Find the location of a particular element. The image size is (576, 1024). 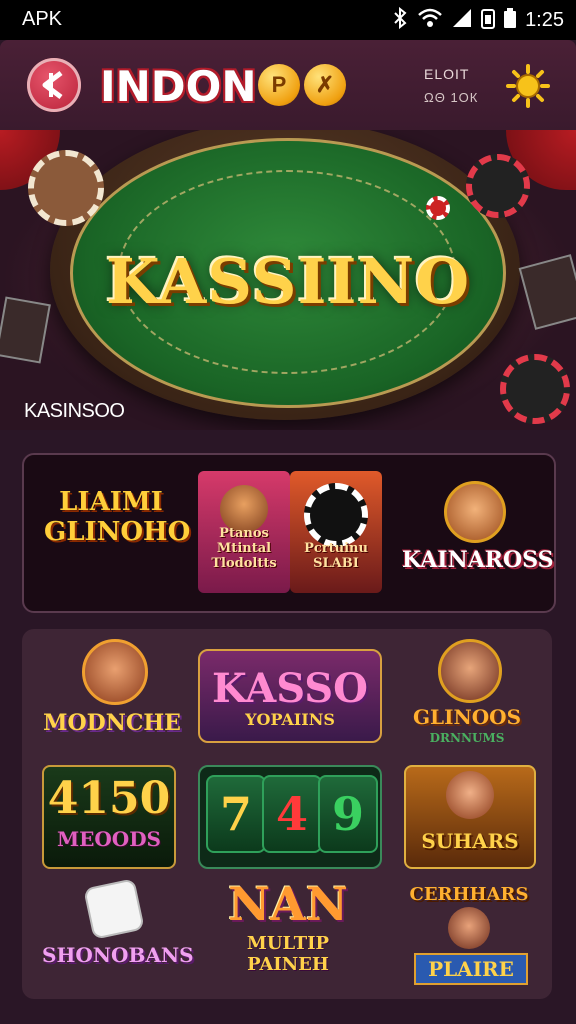

game-title: 4150 is located at coordinates (109, 798).